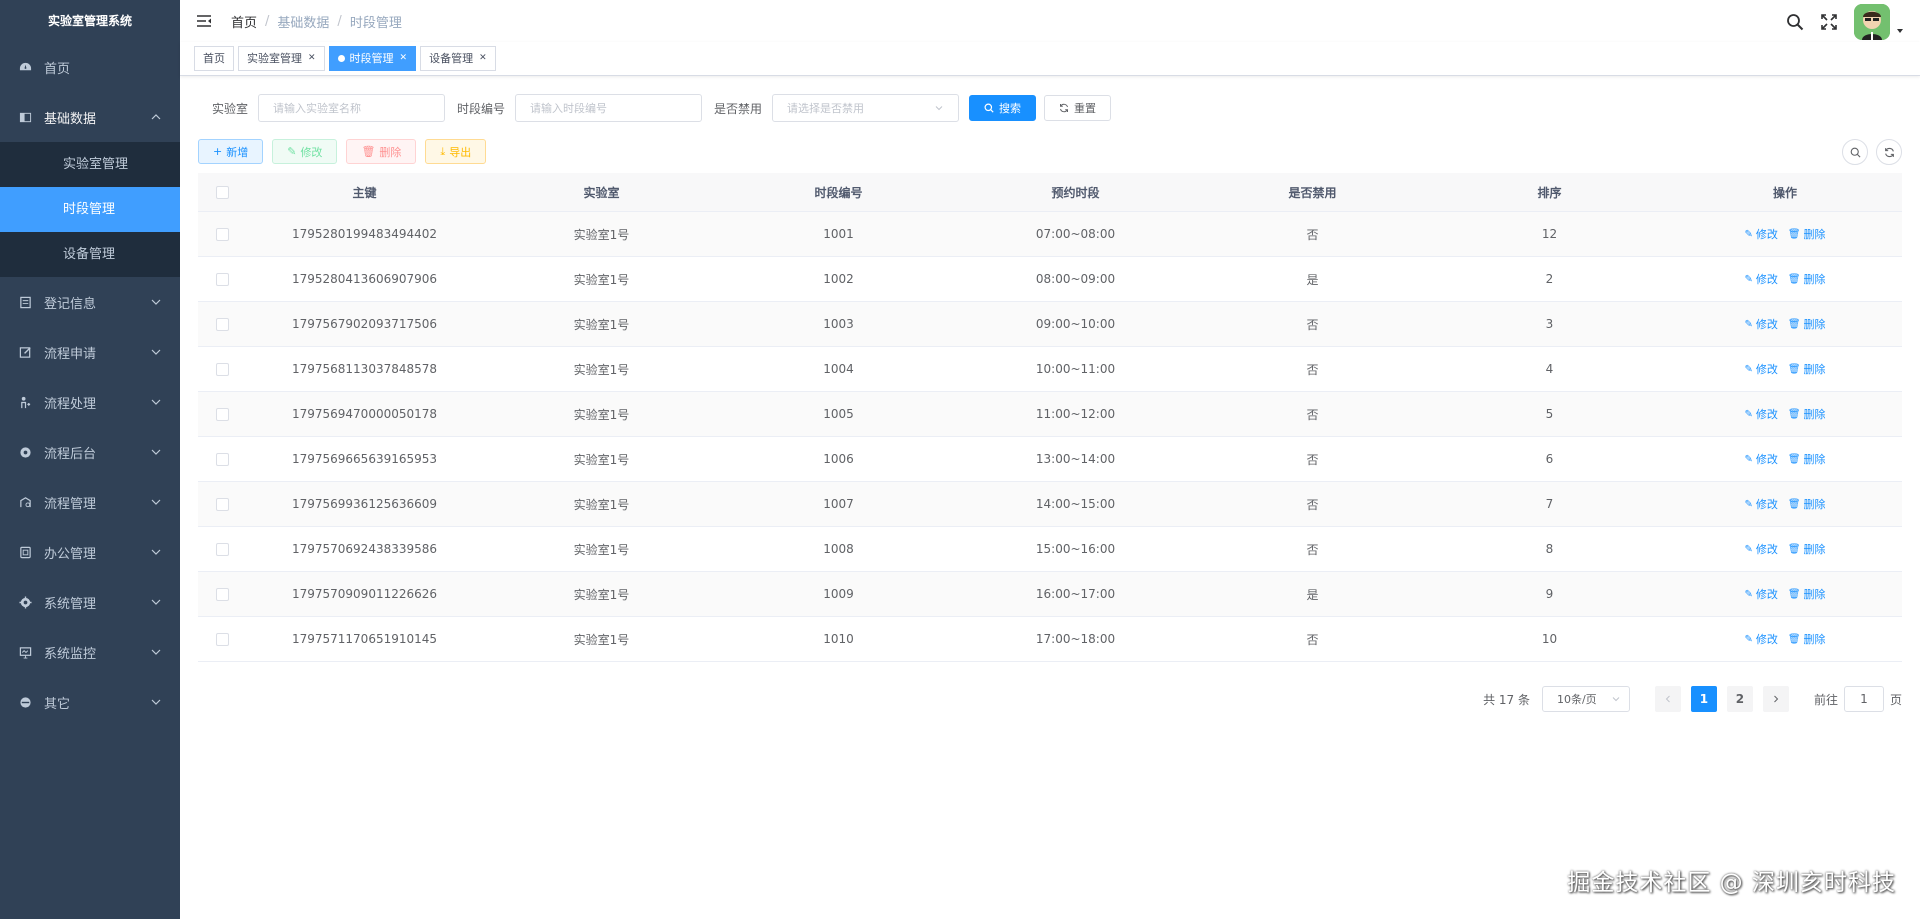  Describe the element at coordinates (372, 58) in the screenshot. I see `tag-time-slot-management: 时段管理 ✕` at that location.